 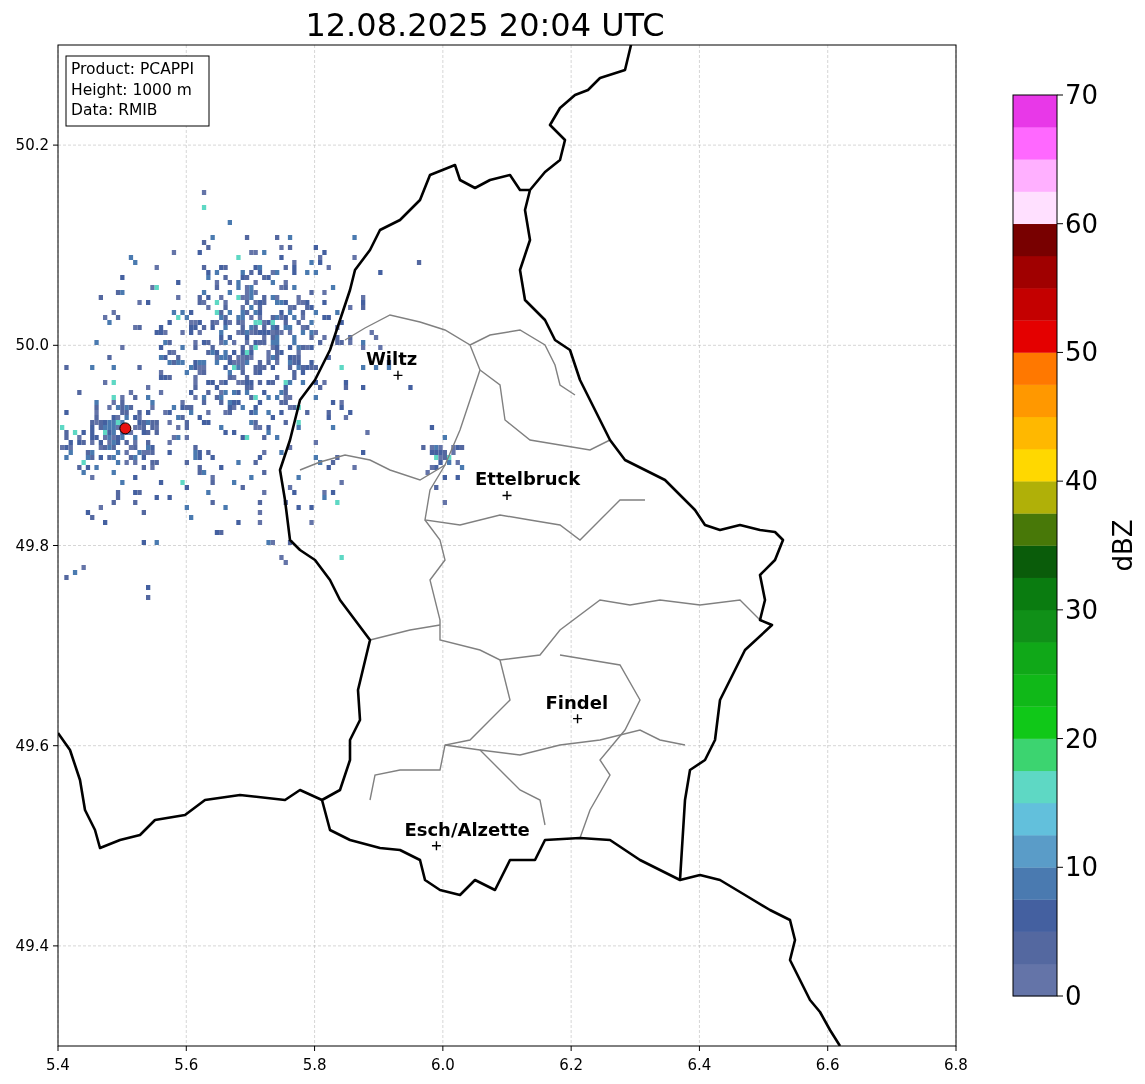 I want to click on colorbar-tick-label: 40, so click(x=1082, y=481).